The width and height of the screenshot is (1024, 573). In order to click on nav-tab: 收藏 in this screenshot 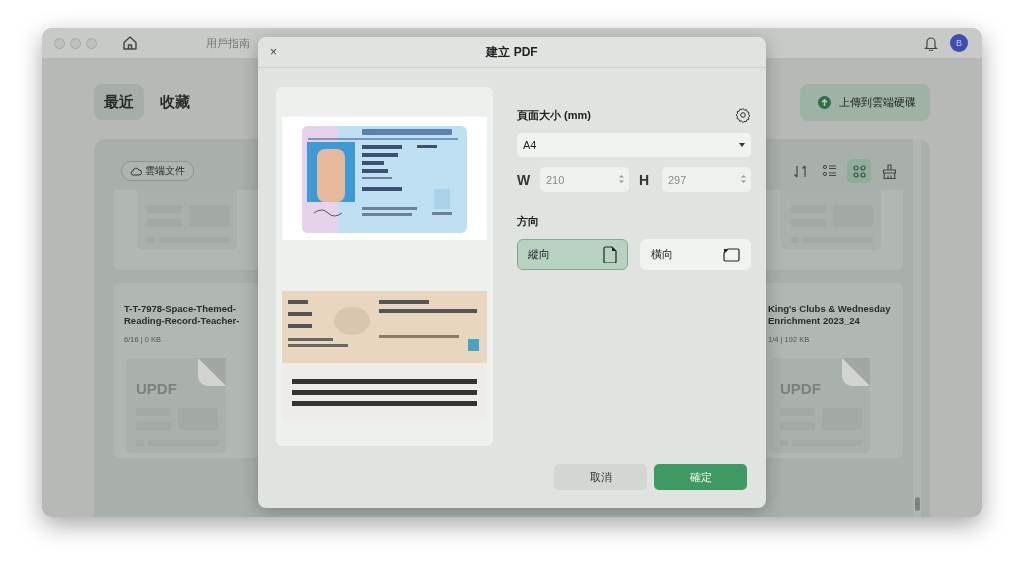, I will do `click(175, 102)`.